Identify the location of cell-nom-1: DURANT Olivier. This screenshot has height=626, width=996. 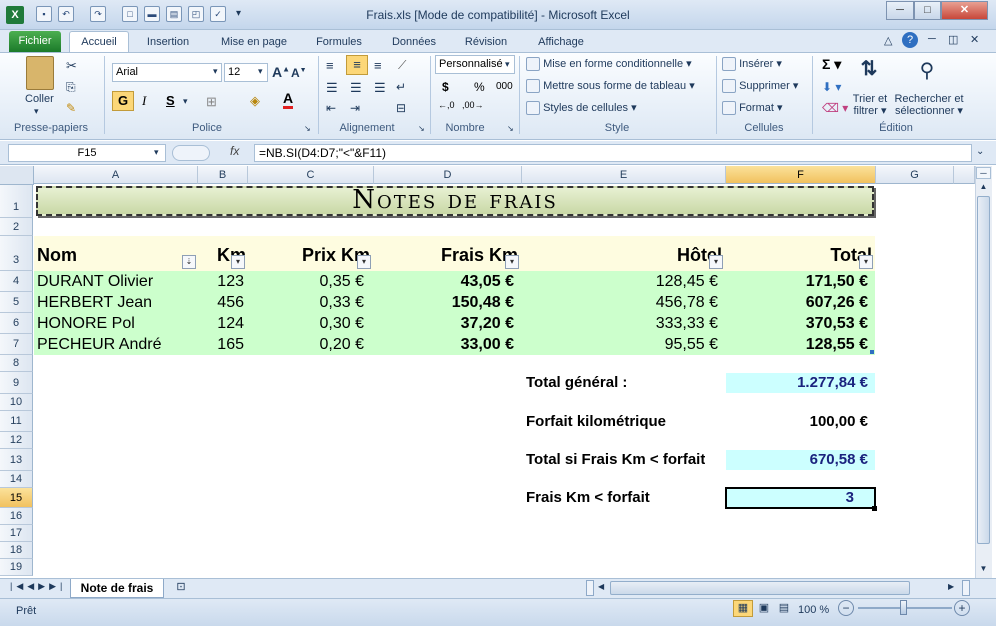
(95, 282).